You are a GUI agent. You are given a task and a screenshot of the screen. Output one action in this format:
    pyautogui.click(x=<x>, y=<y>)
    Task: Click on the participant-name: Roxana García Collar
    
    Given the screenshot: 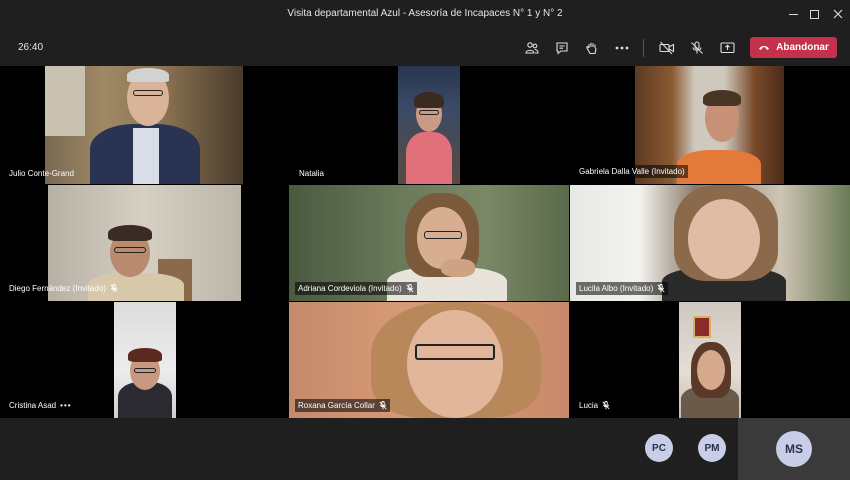 What is the action you would take?
    pyautogui.click(x=342, y=405)
    